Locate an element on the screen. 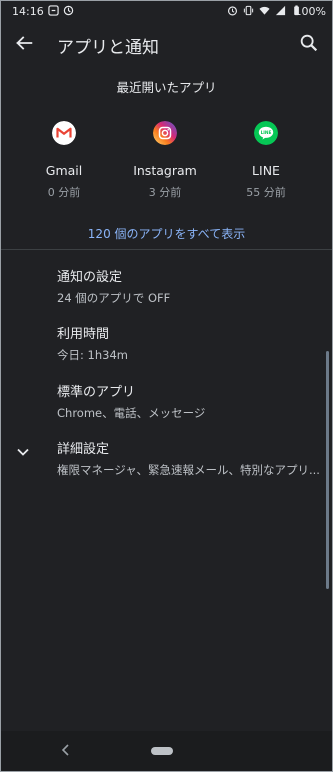 This screenshot has width=333, height=772. divider is located at coordinates (166, 249).